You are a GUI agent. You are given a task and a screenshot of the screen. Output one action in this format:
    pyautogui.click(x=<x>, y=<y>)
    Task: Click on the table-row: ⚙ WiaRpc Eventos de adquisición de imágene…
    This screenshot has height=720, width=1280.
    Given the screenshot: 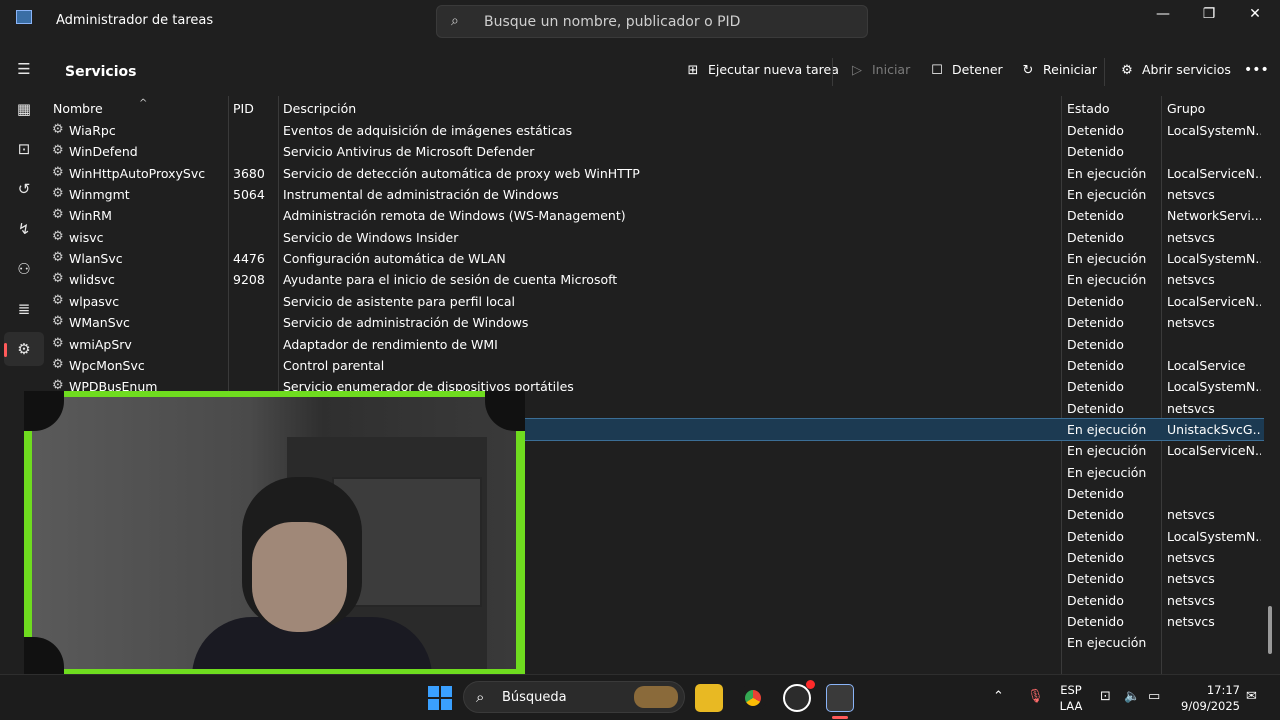 What is the action you would take?
    pyautogui.click(x=656, y=130)
    